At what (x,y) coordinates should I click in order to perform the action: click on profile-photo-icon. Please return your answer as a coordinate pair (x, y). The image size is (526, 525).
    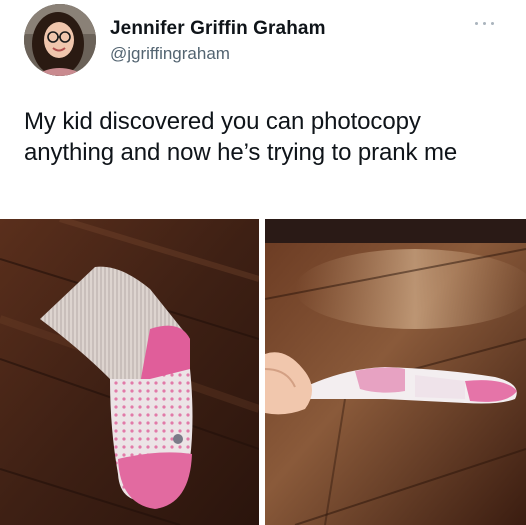
    Looking at the image, I should click on (60, 40).